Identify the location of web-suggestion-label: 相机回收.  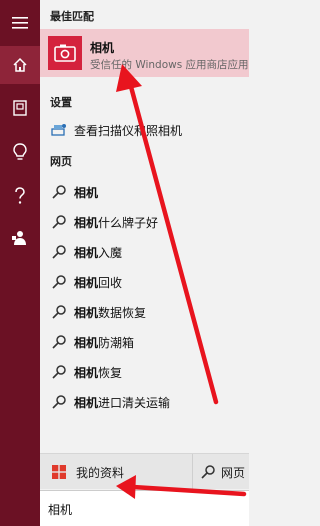
(98, 282).